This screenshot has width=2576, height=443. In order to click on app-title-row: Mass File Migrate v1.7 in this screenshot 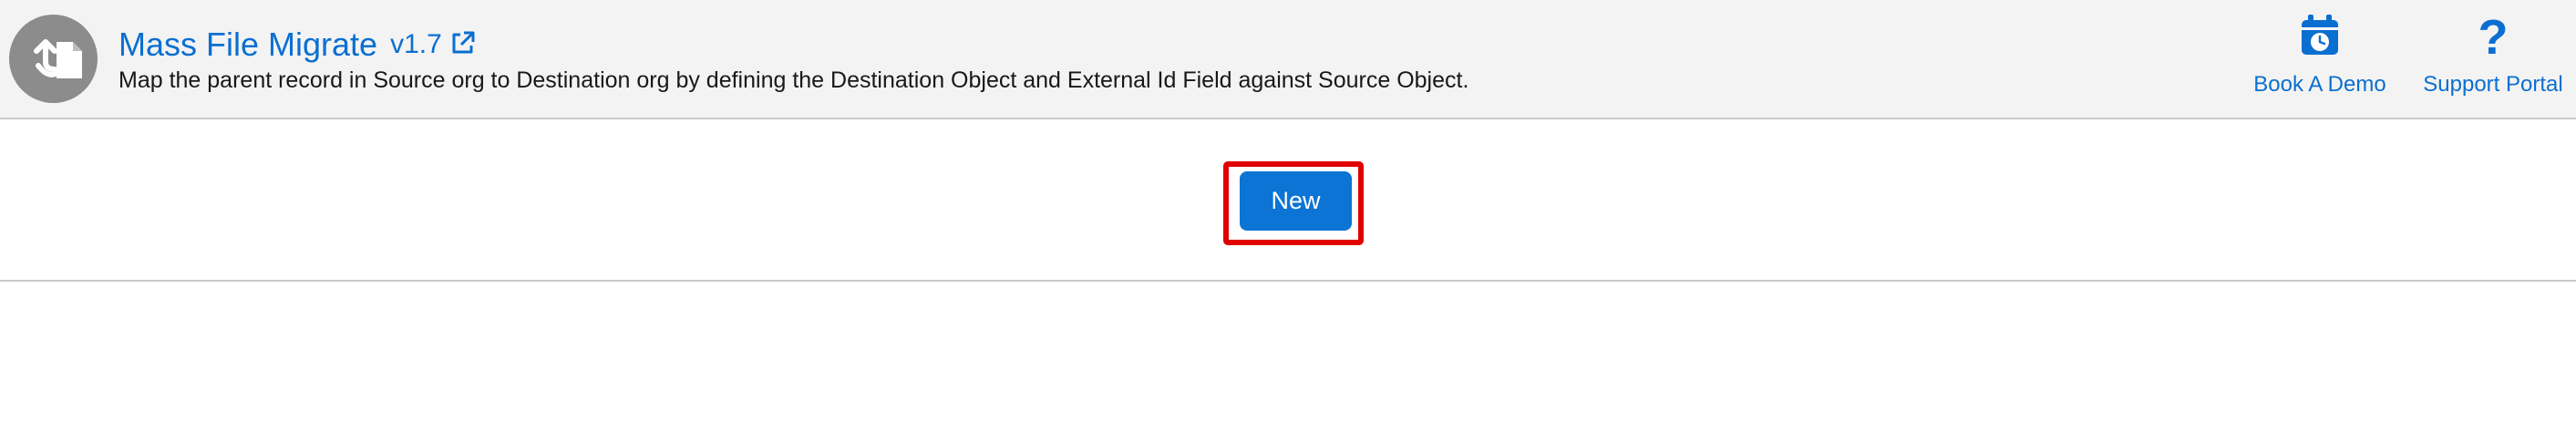, I will do `click(297, 45)`.